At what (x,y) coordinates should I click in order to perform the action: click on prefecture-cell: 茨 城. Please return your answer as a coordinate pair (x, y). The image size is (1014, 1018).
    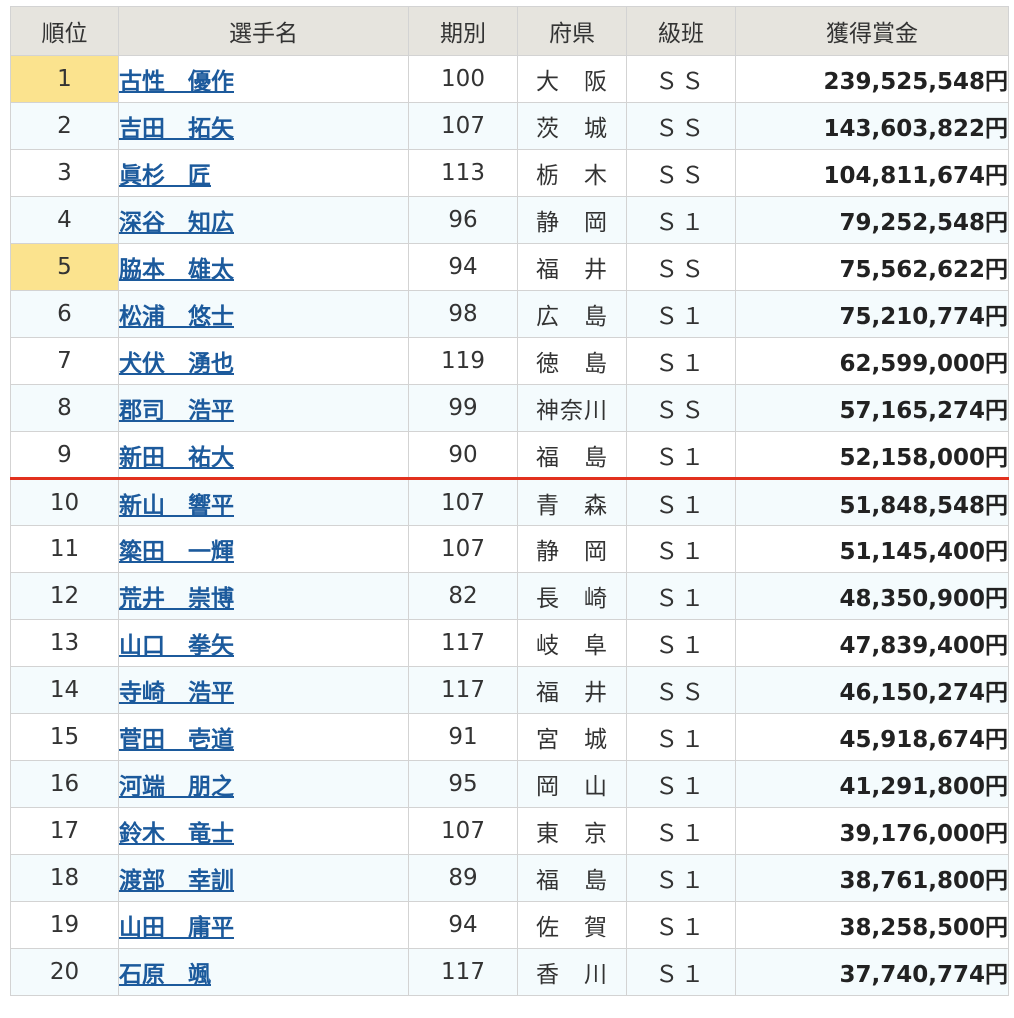
    Looking at the image, I should click on (572, 126).